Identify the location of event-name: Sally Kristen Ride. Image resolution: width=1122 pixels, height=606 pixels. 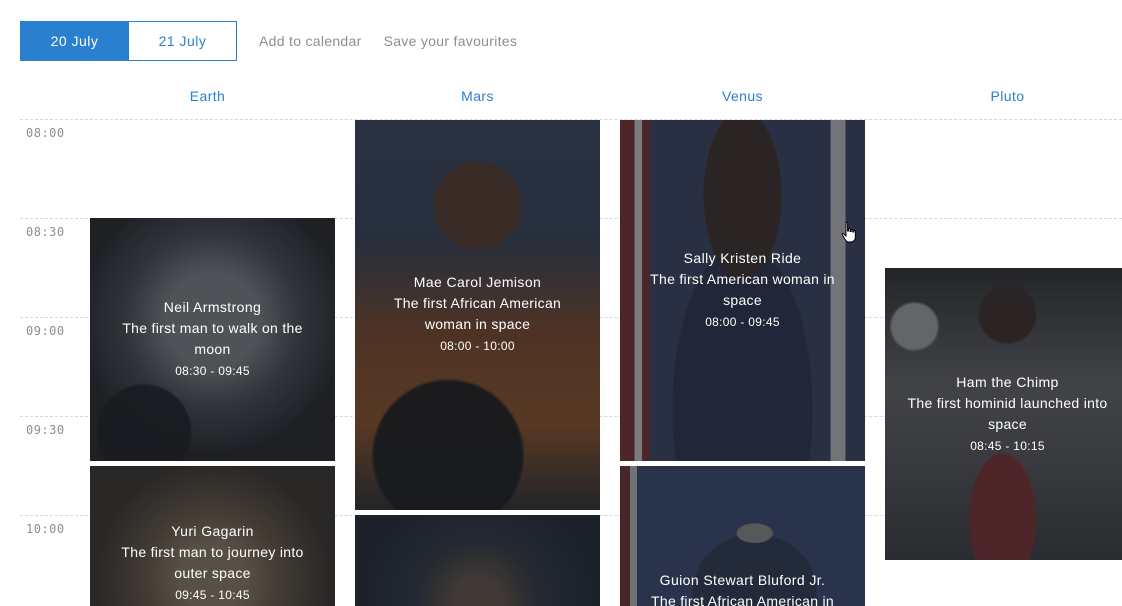
(742, 258).